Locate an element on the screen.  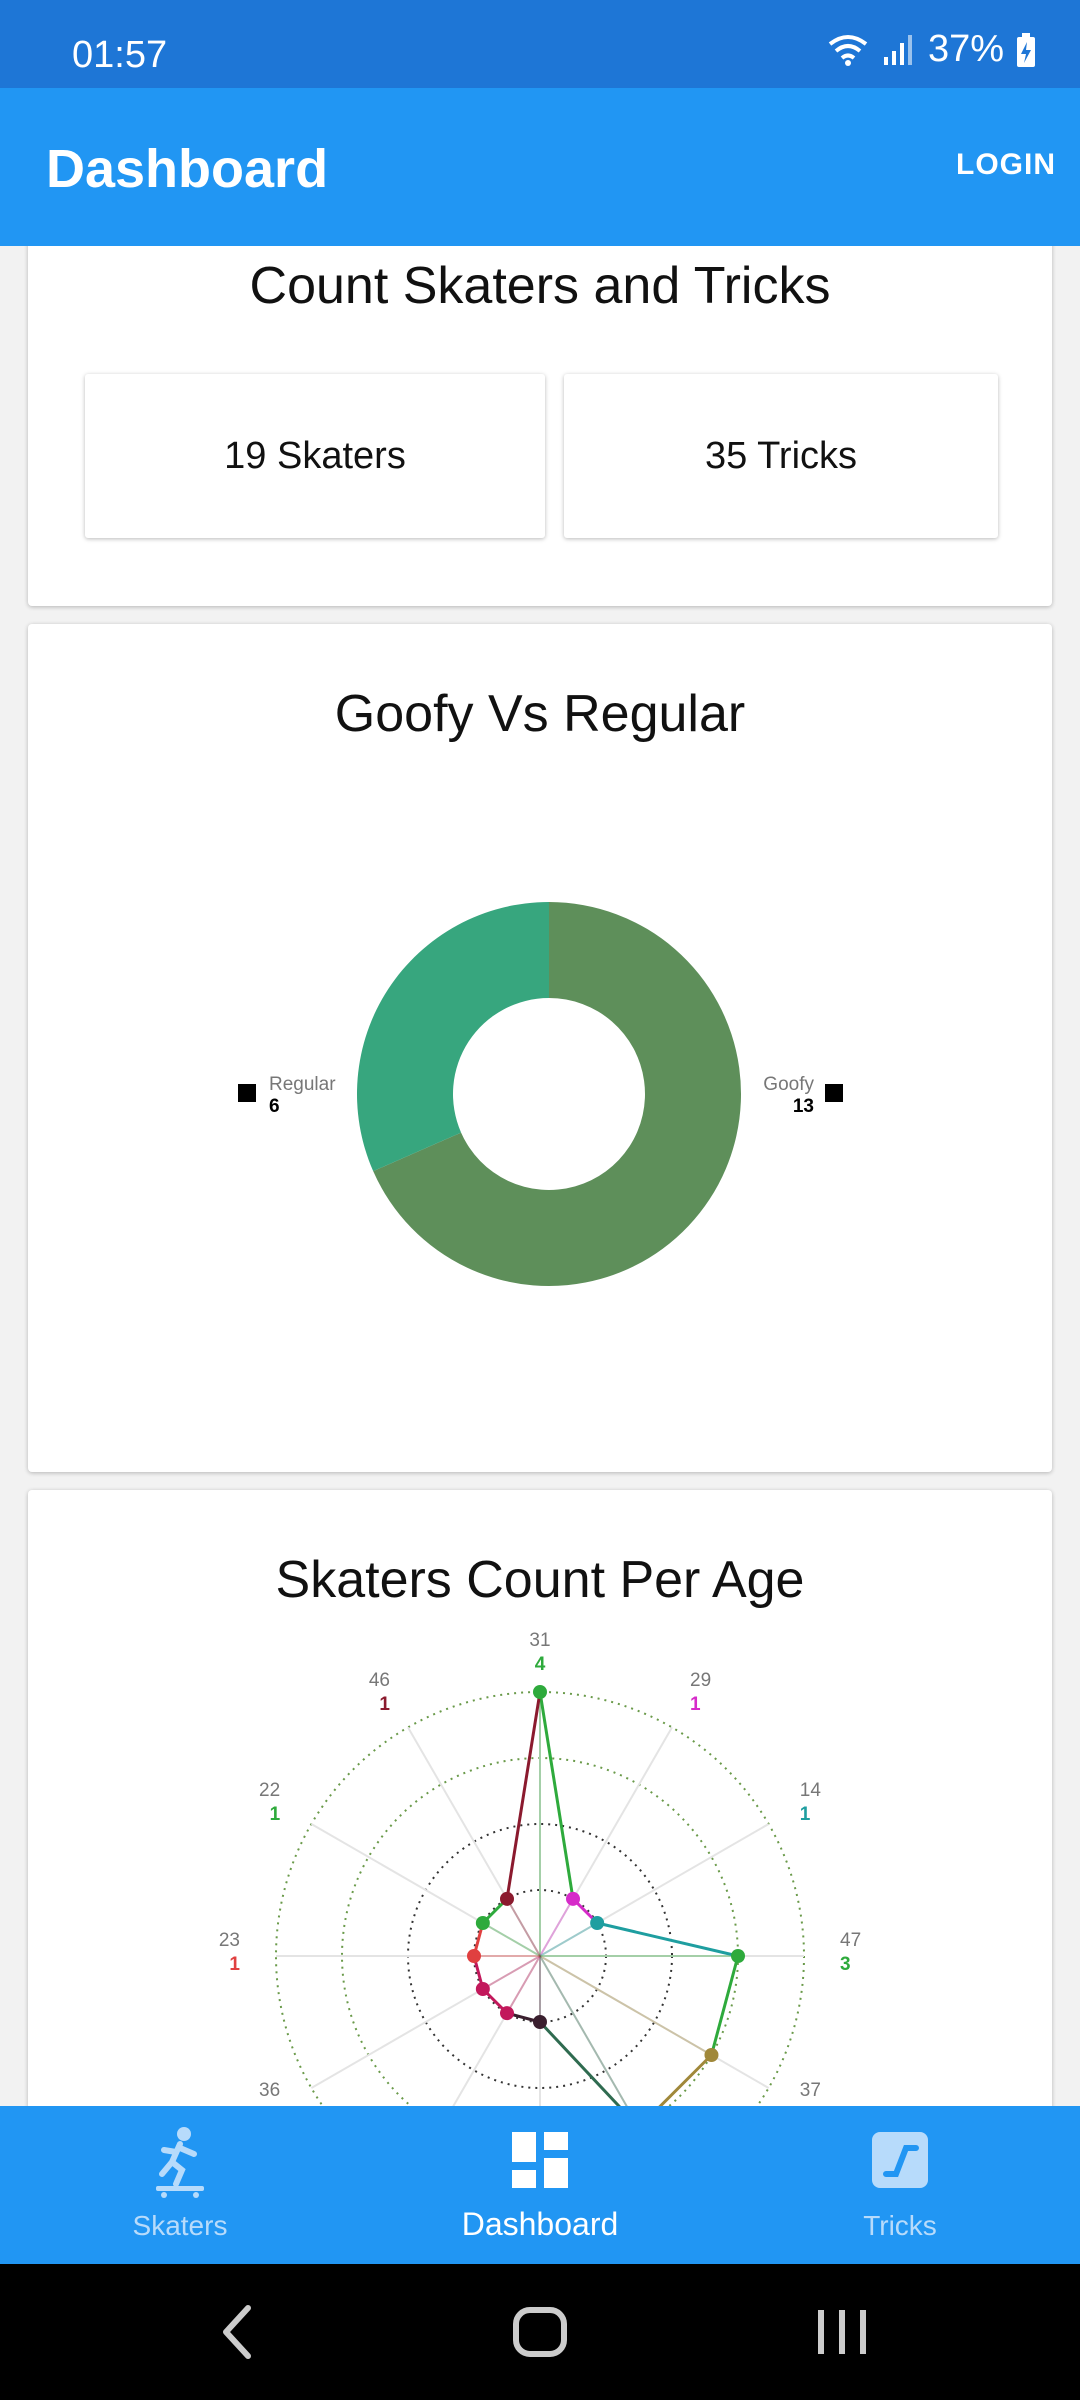
login-button: LOGIN is located at coordinates (1006, 165).